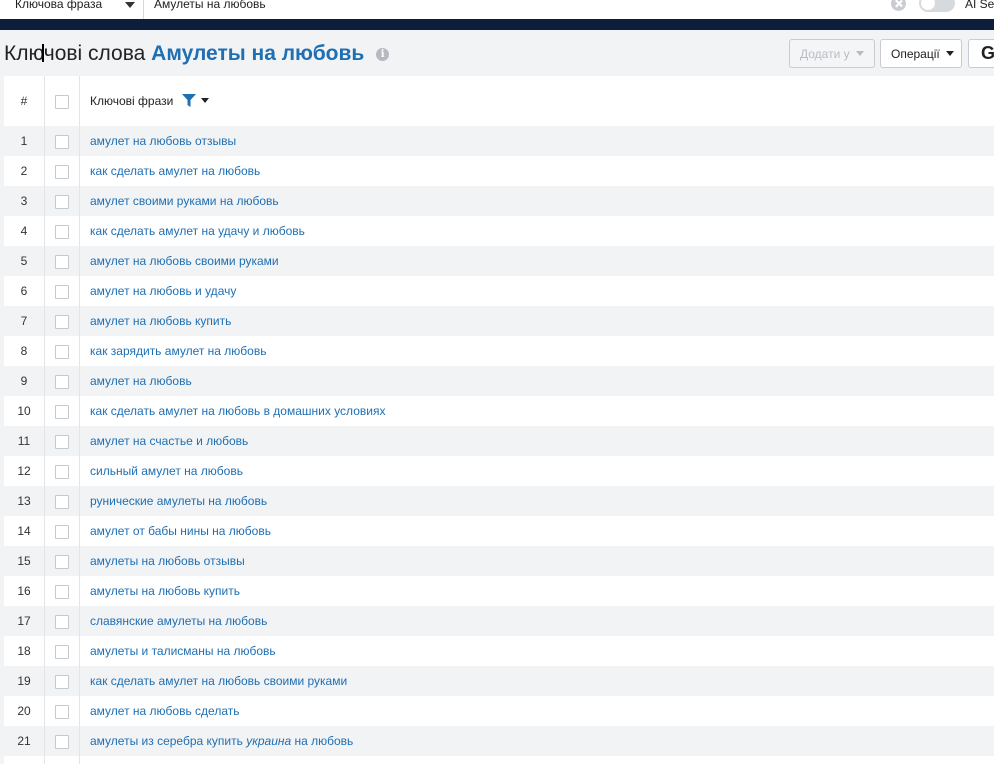  I want to click on toggle-knob, so click(928, 5).